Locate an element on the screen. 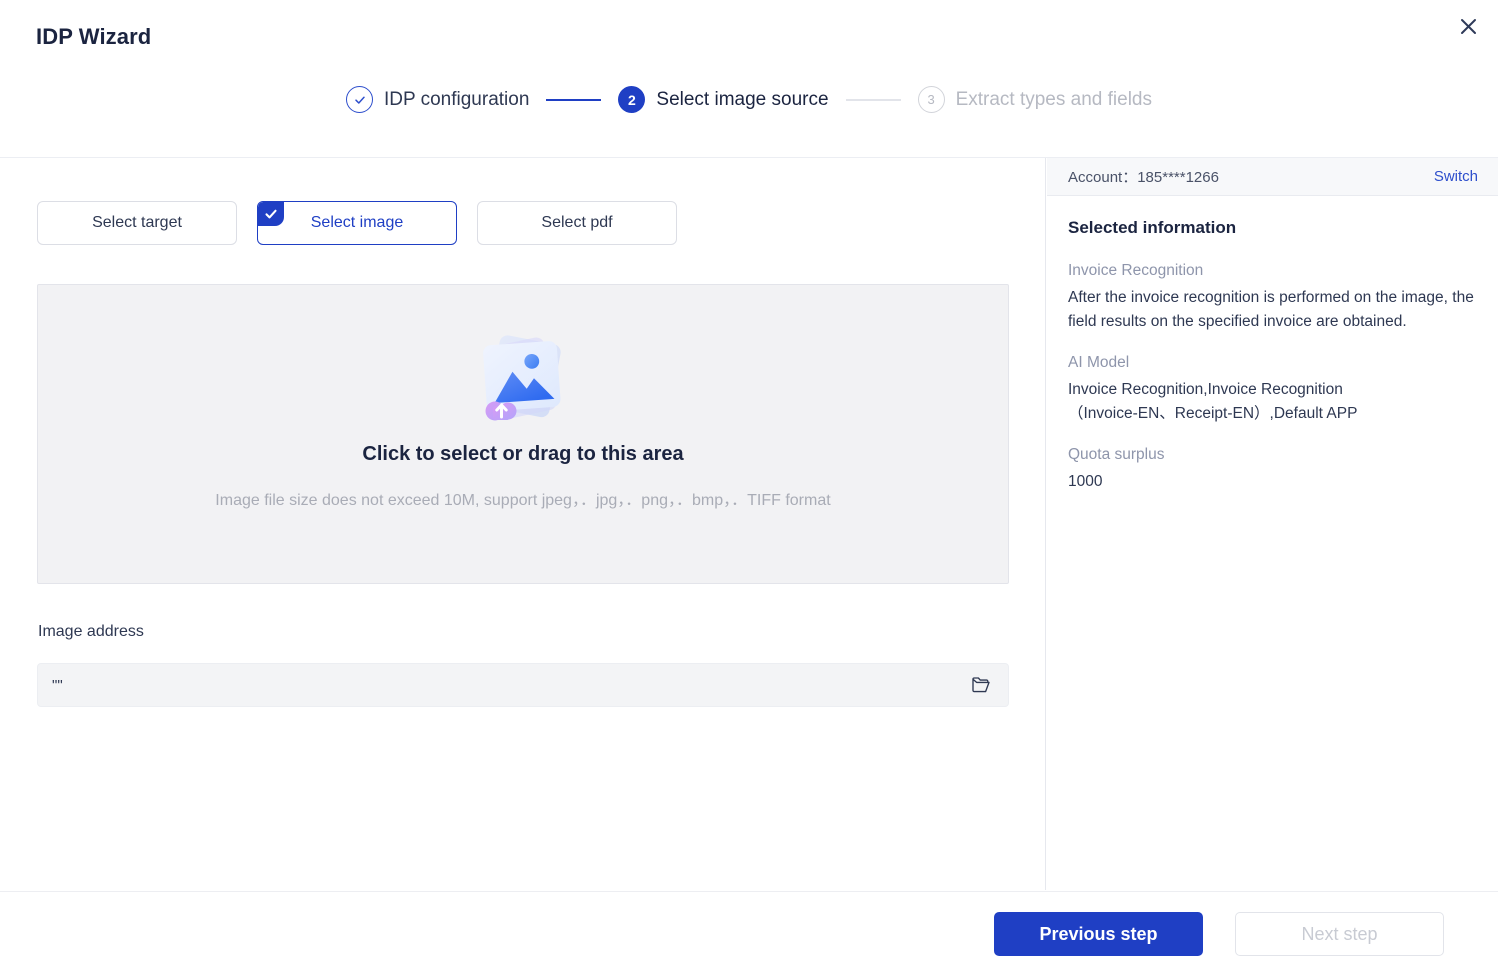 The height and width of the screenshot is (973, 1498). selected-check-badge is located at coordinates (271, 214).